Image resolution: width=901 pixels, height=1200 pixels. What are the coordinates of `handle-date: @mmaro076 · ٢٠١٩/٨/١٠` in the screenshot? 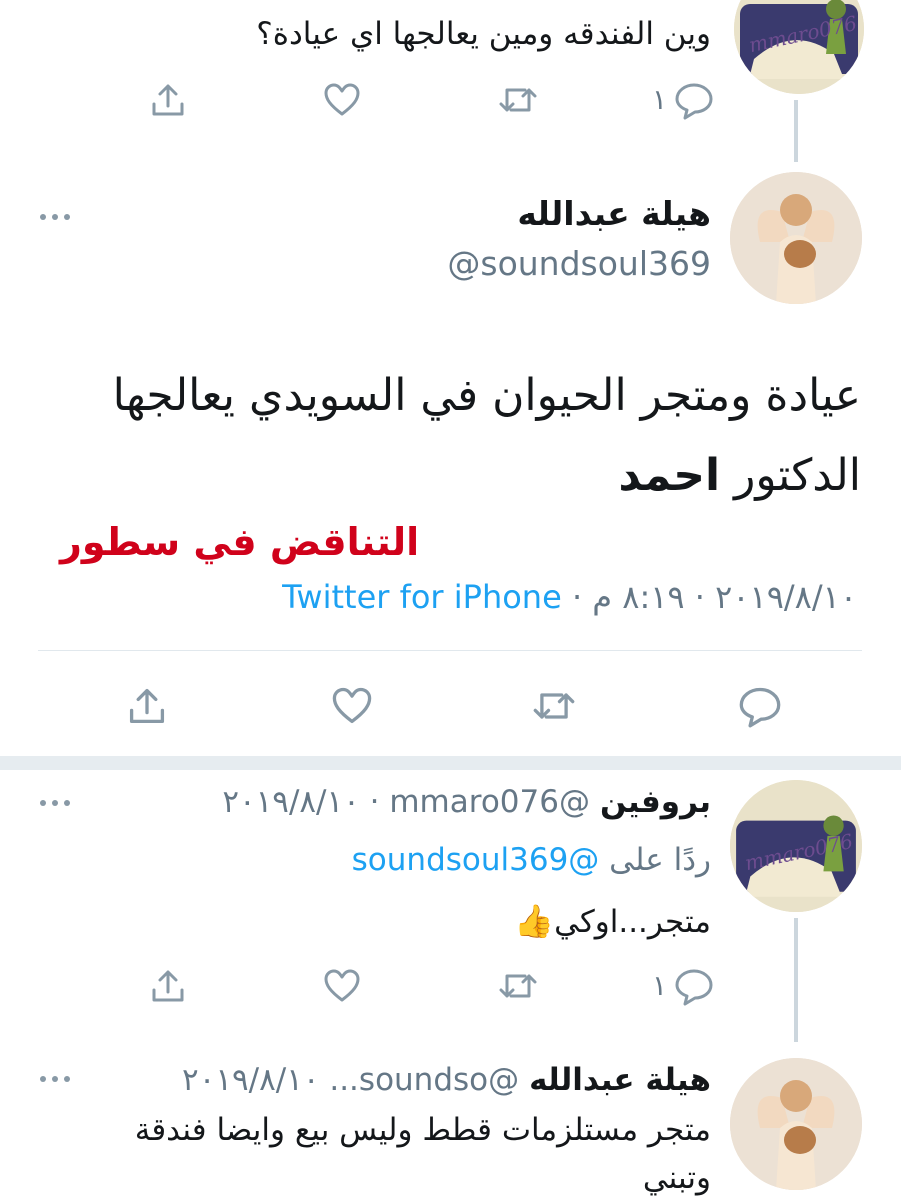 It's located at (406, 802).